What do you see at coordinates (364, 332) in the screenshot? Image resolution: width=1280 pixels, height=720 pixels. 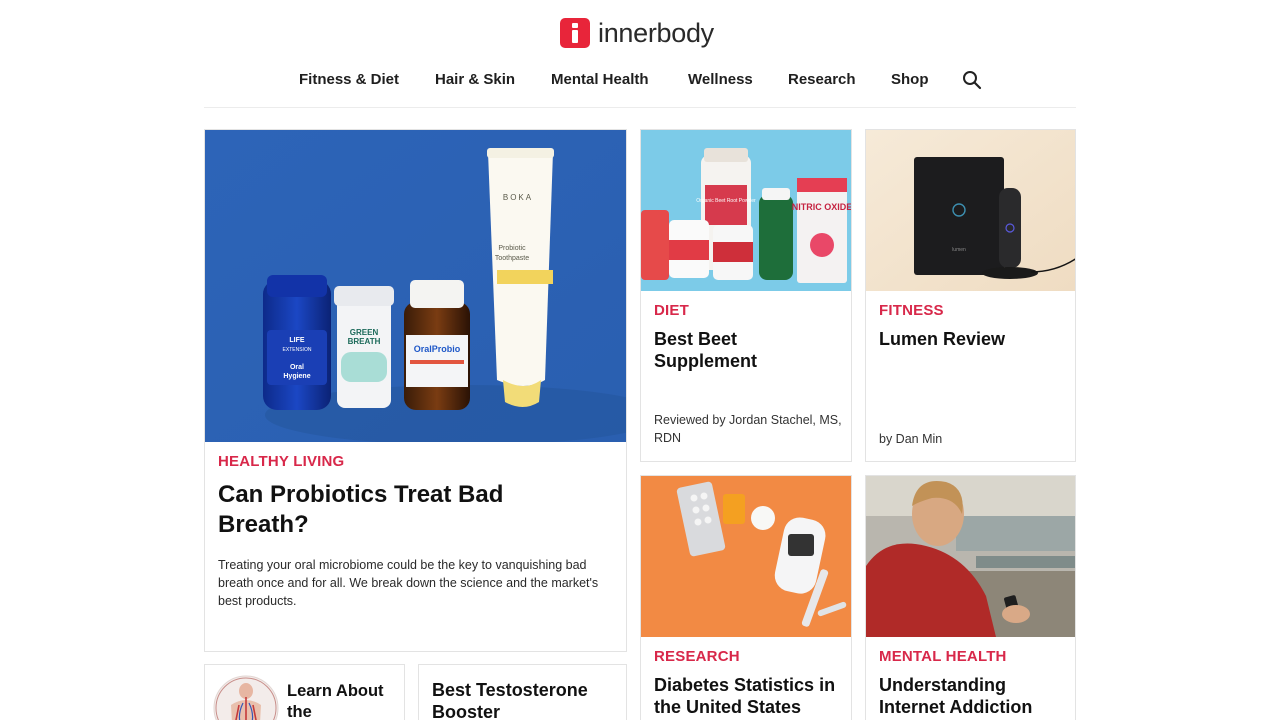 I see `bottle2-text-1: GREEN` at bounding box center [364, 332].